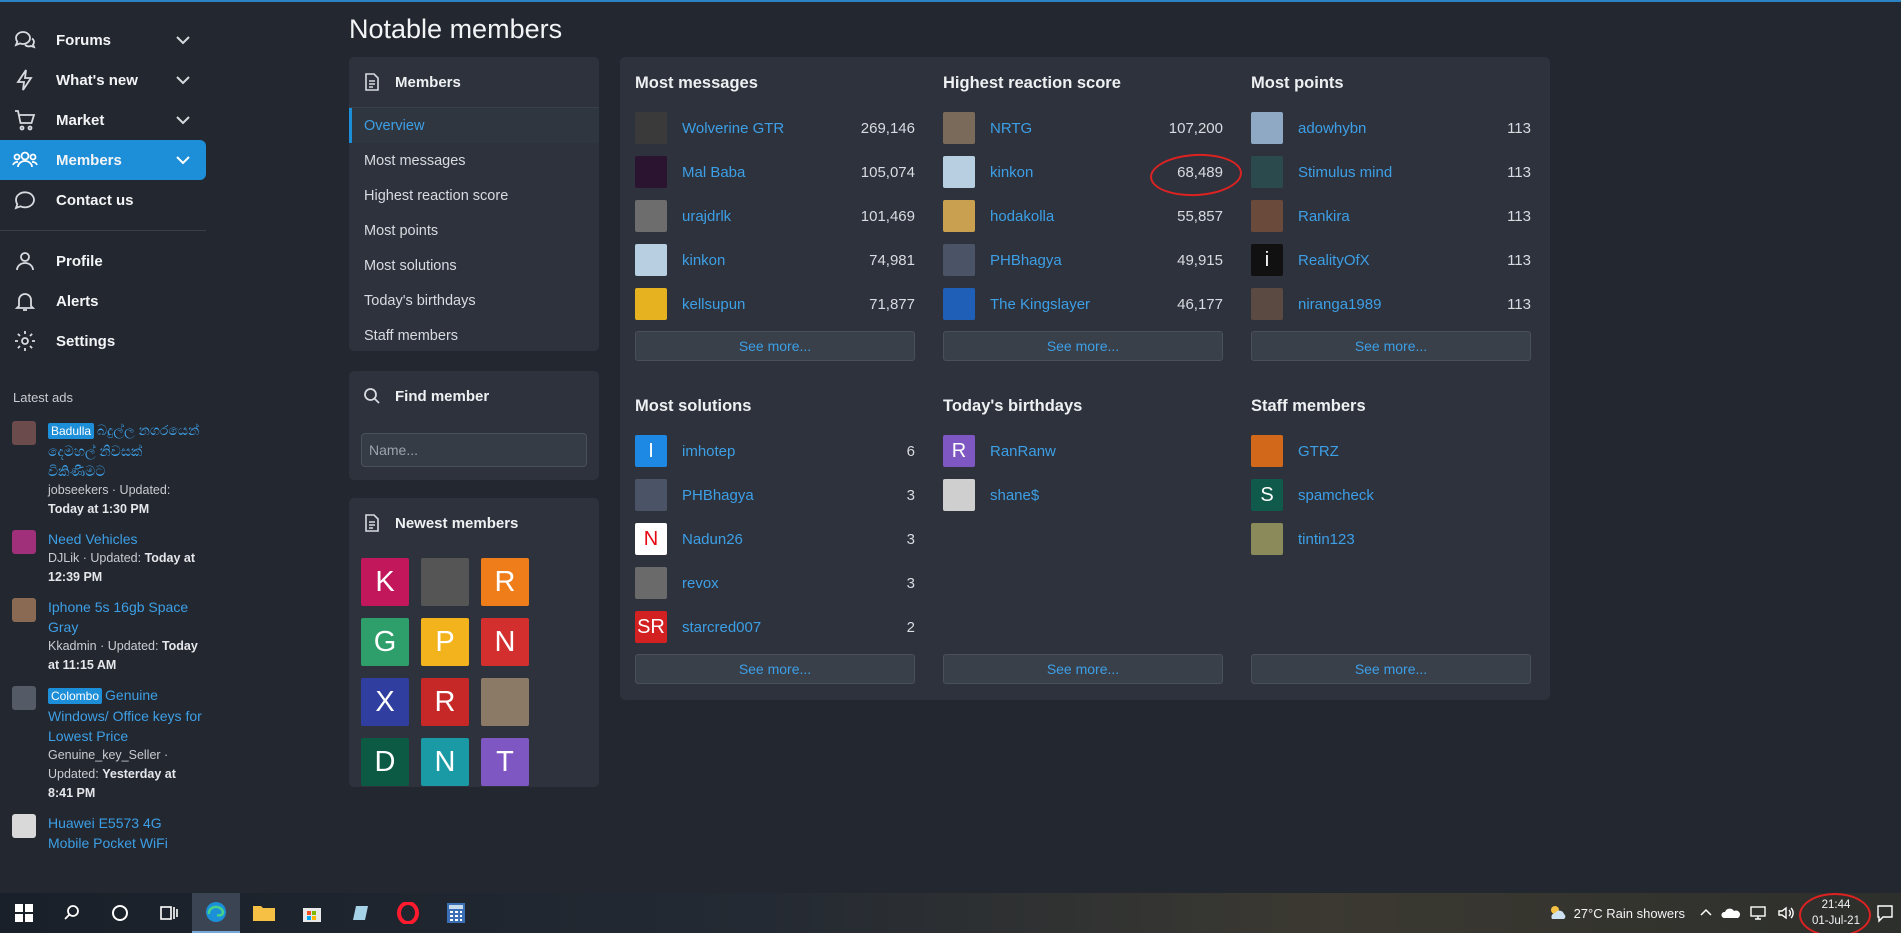 This screenshot has width=1901, height=933. I want to click on member-name-link: RealityOfX, so click(1334, 260).